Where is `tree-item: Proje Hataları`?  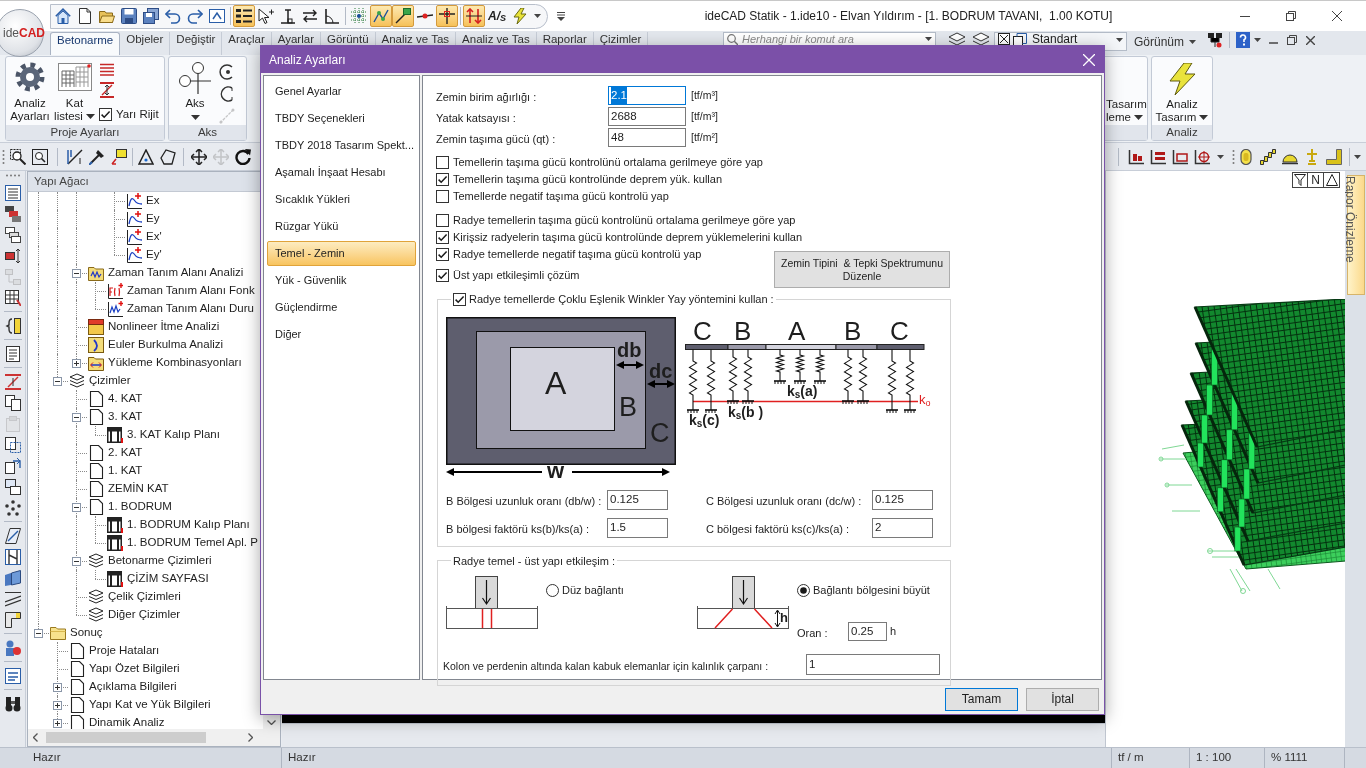
tree-item: Proje Hataları is located at coordinates (124, 651).